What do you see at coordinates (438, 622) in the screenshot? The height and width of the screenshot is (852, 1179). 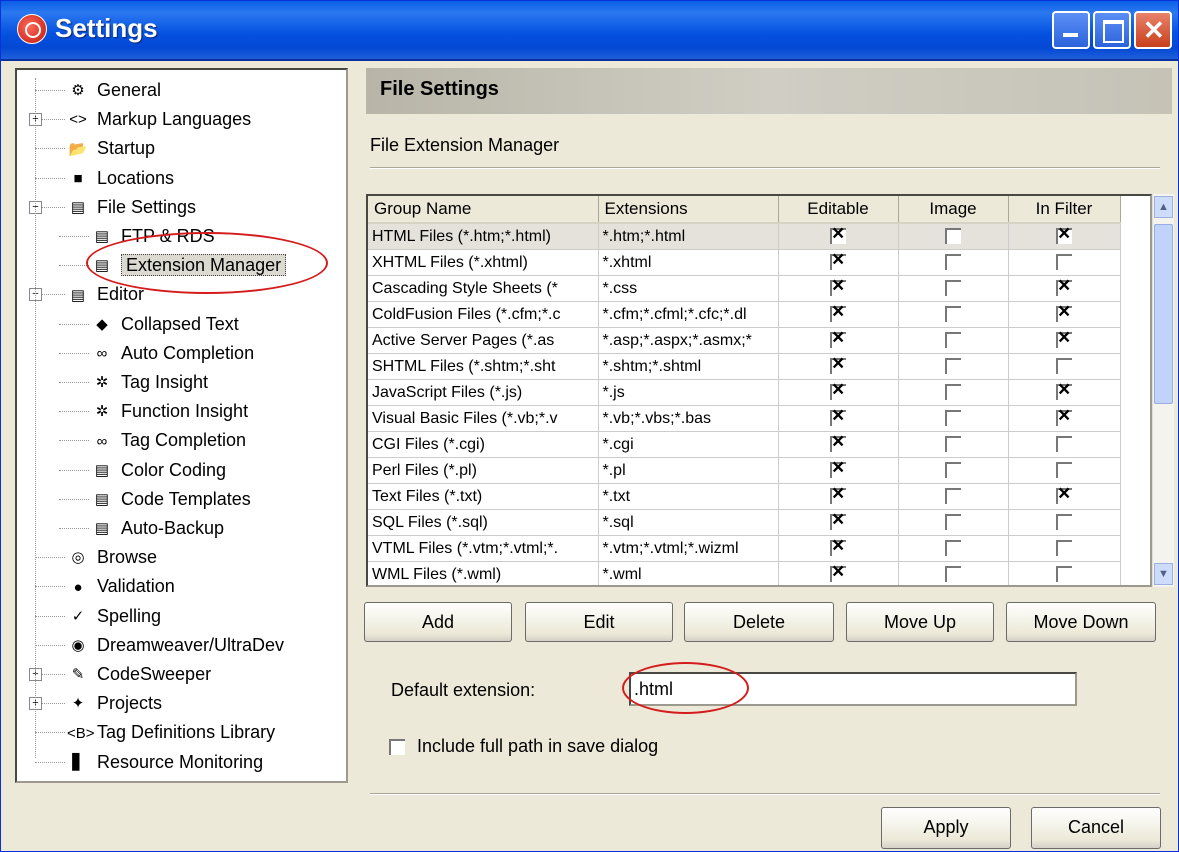 I see `add-button: Add` at bounding box center [438, 622].